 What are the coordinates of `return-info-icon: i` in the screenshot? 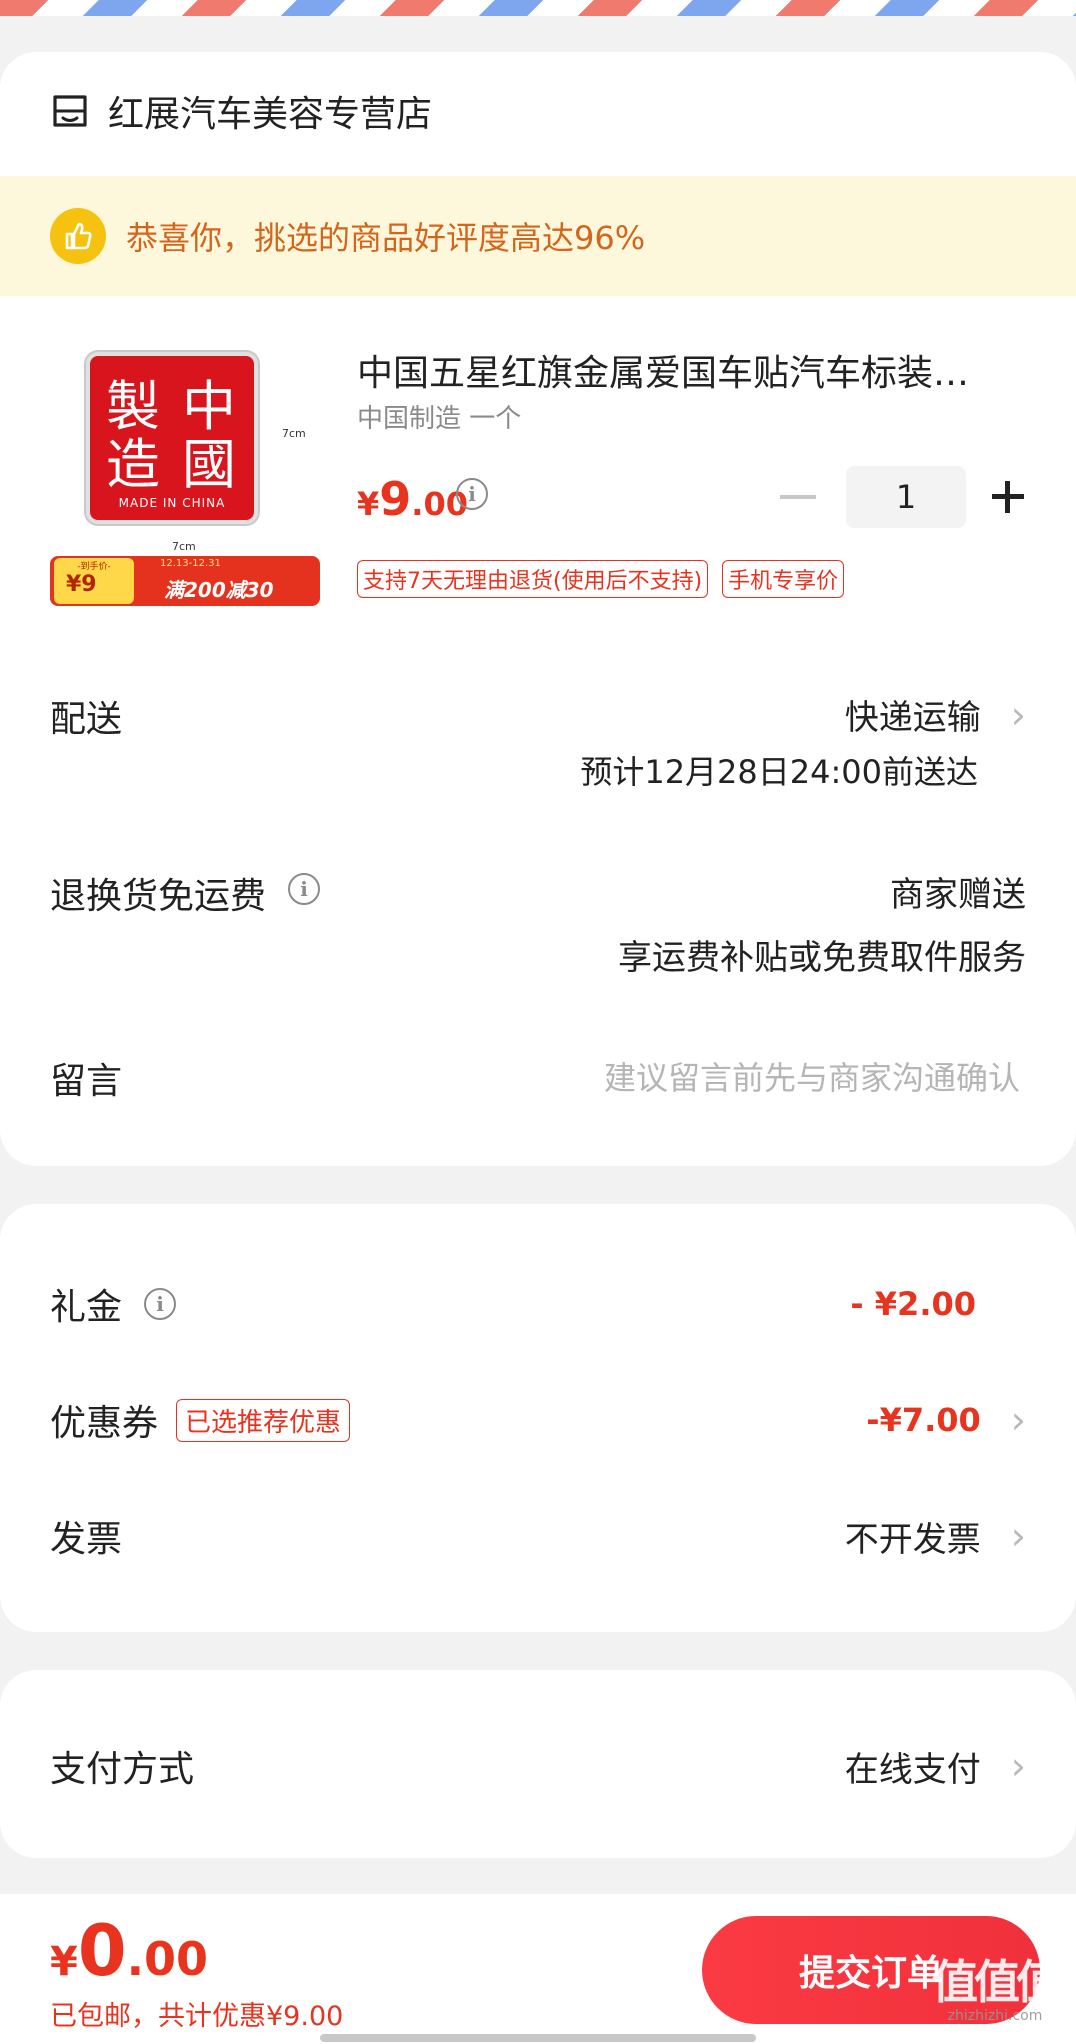 It's located at (304, 889).